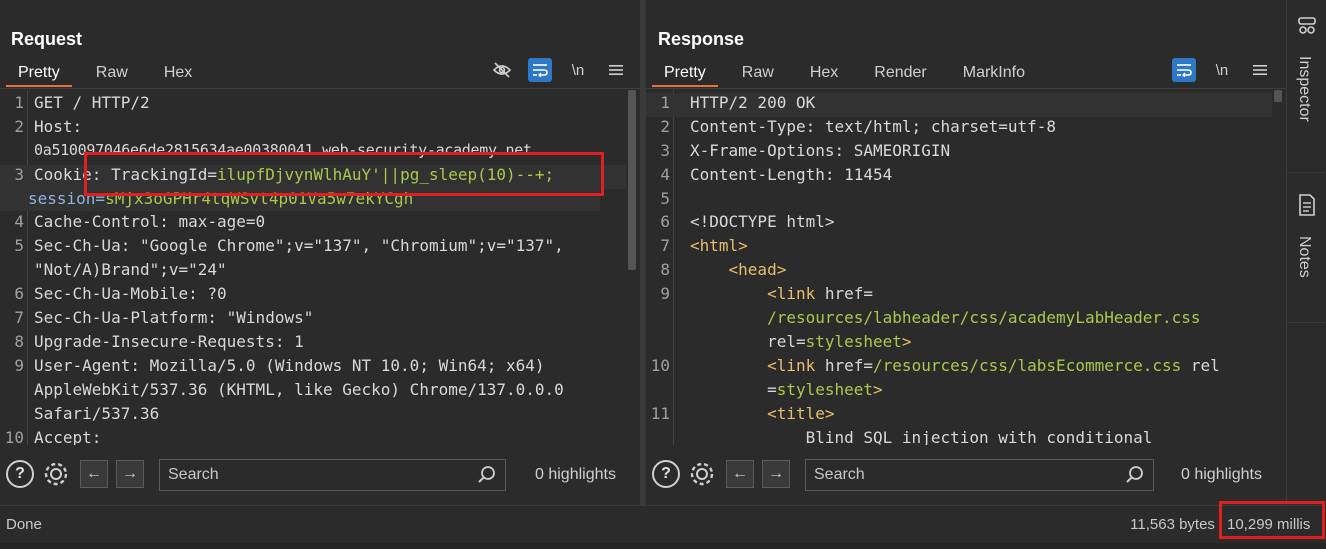 The width and height of the screenshot is (1326, 549). I want to click on tabs-divider, so click(320, 88).